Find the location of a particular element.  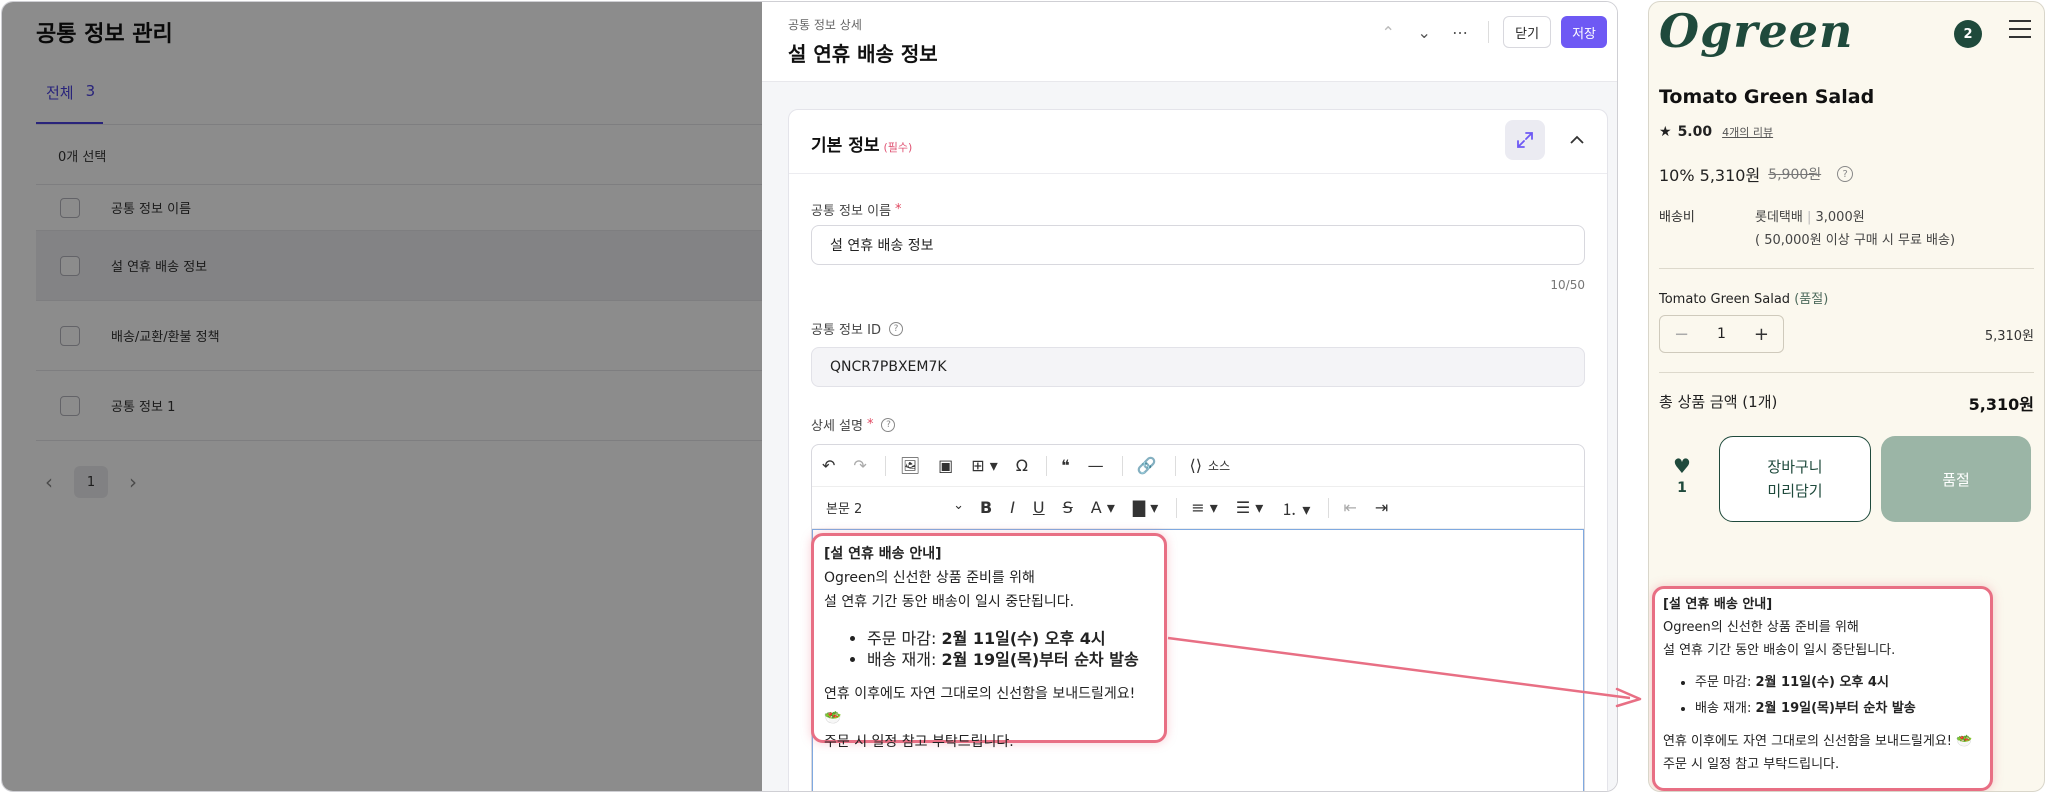

id-label: 공통 정보 ID? is located at coordinates (857, 328).